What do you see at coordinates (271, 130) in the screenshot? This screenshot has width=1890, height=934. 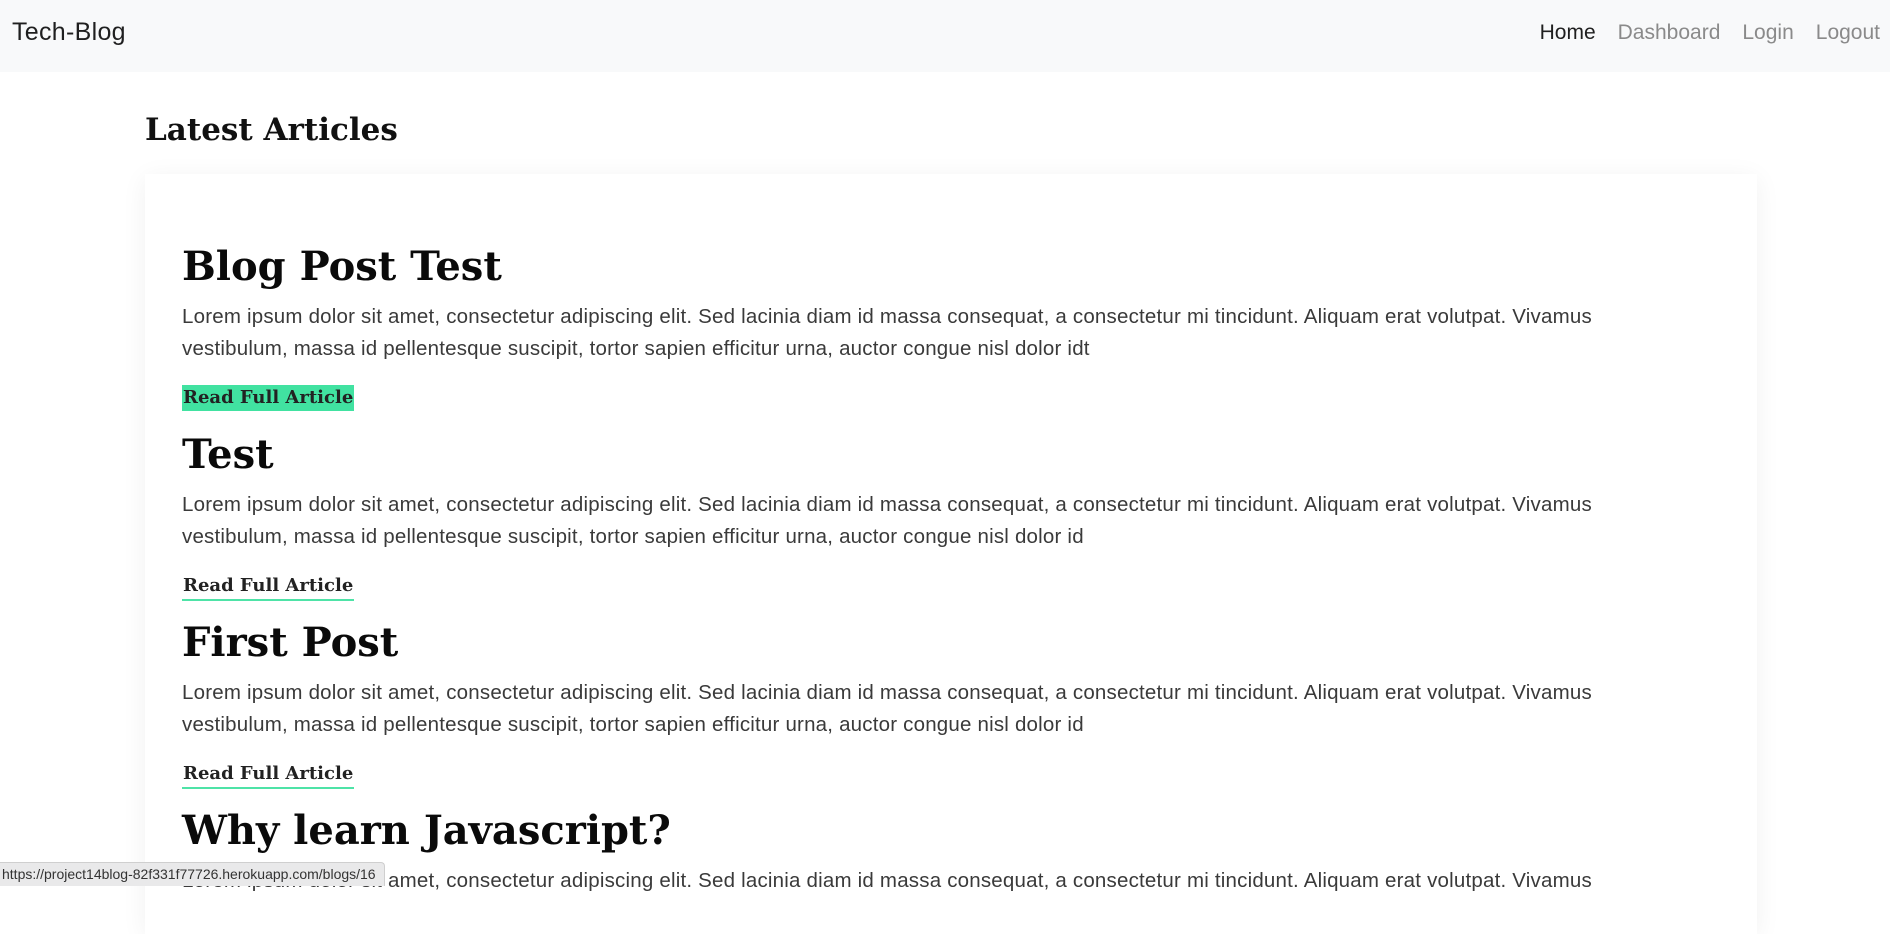 I see `page-title: Latest Articles` at bounding box center [271, 130].